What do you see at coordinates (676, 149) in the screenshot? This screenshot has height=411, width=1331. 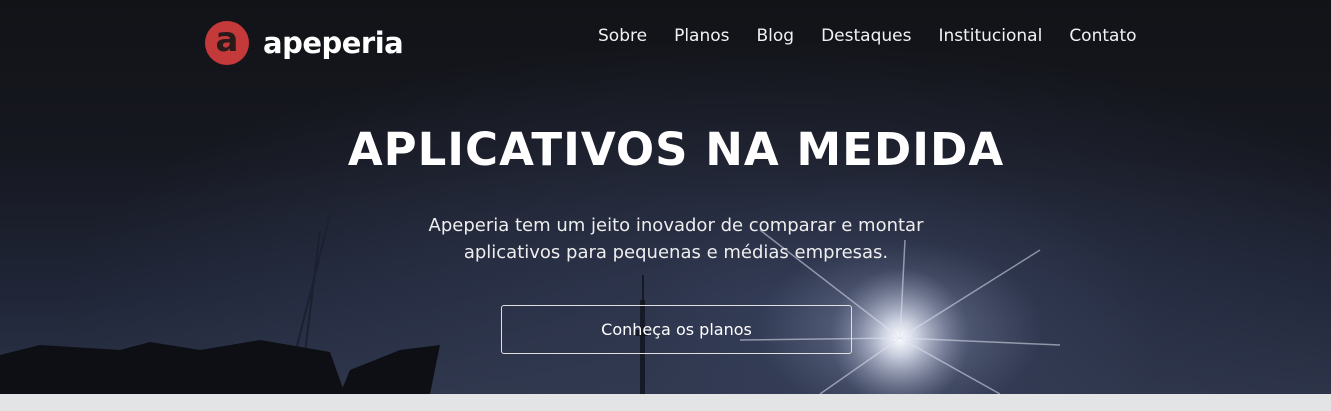 I see `hero-title: APLICATIVOS NA MEDIDA` at bounding box center [676, 149].